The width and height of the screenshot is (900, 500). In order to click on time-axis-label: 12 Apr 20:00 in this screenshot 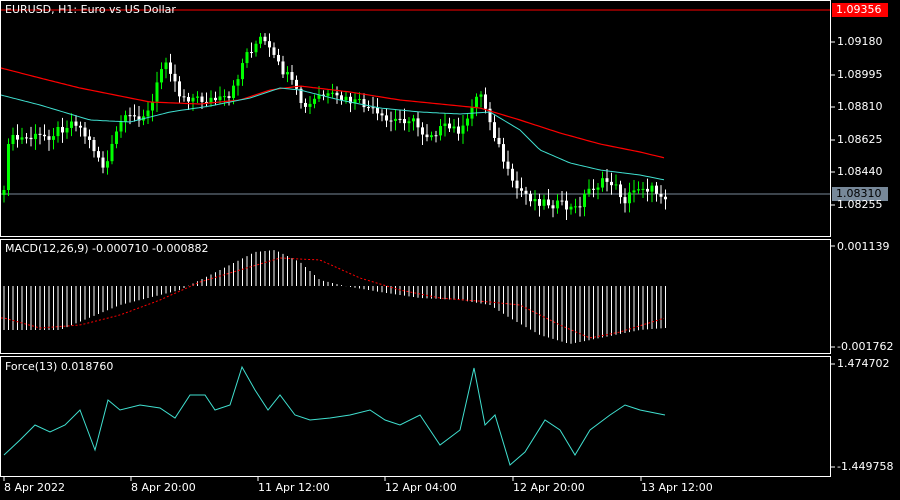, I will do `click(549, 487)`.